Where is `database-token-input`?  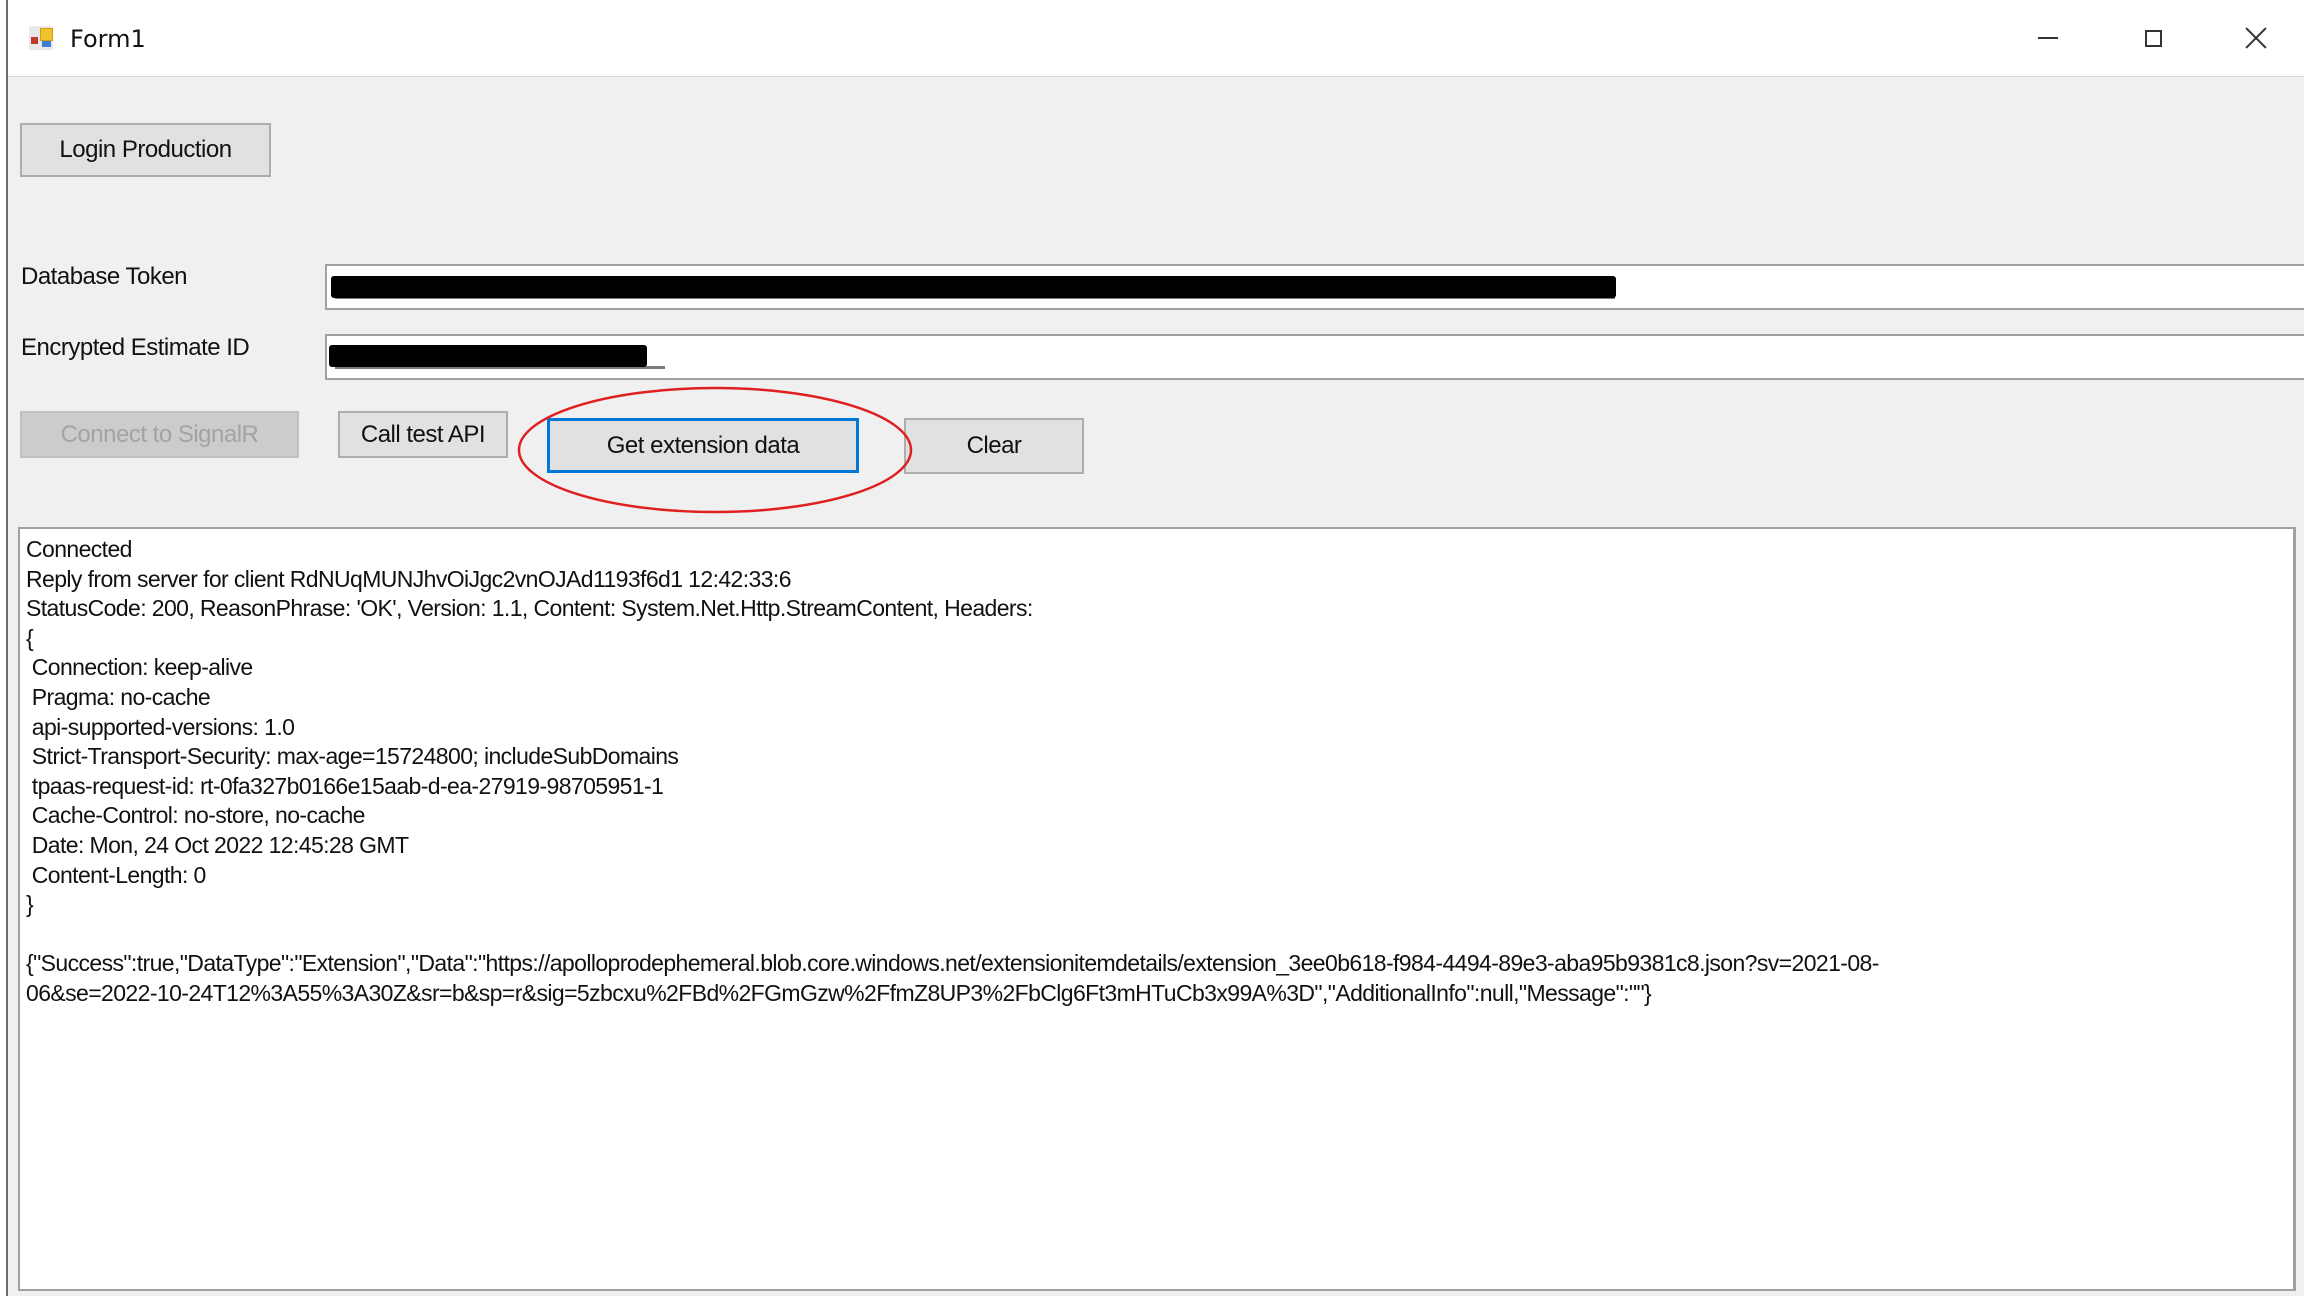
database-token-input is located at coordinates (1314, 287).